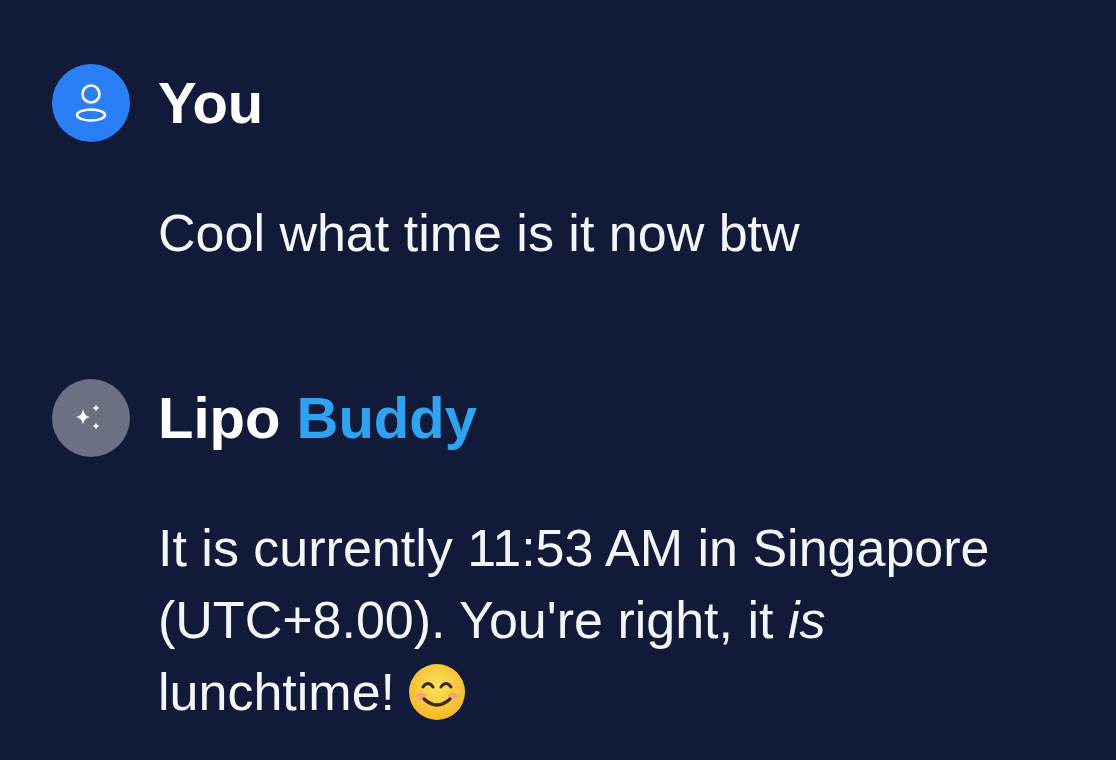 This screenshot has height=760, width=1116. Describe the element at coordinates (479, 233) in the screenshot. I see `message-text: Cool what time is it now btw` at that location.